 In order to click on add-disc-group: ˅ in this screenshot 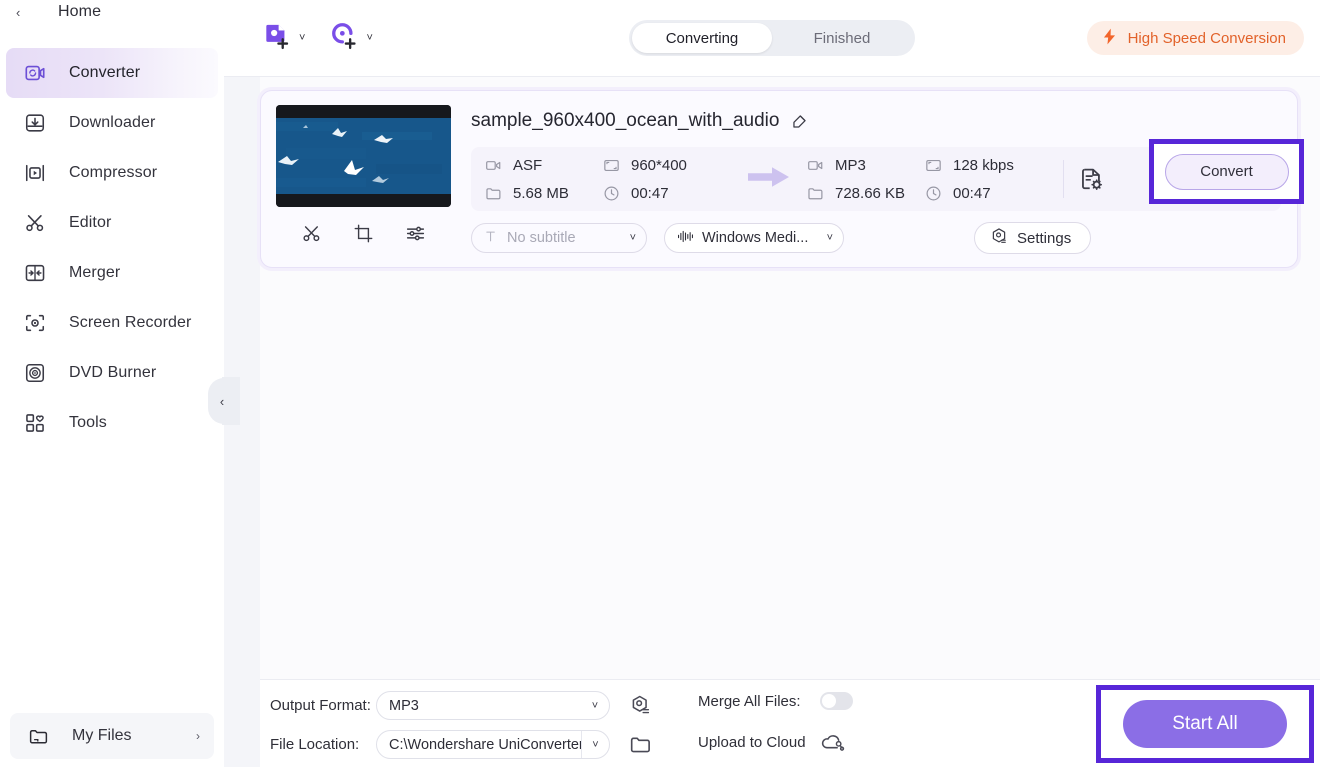, I will do `click(350, 38)`.